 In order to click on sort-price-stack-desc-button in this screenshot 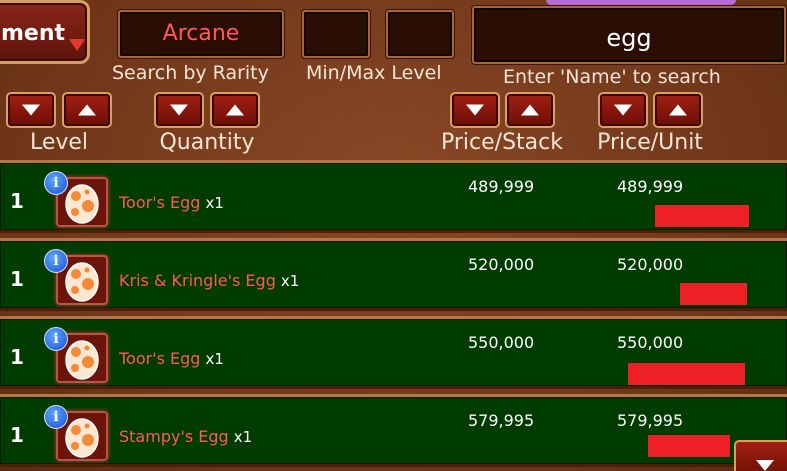, I will do `click(475, 110)`.